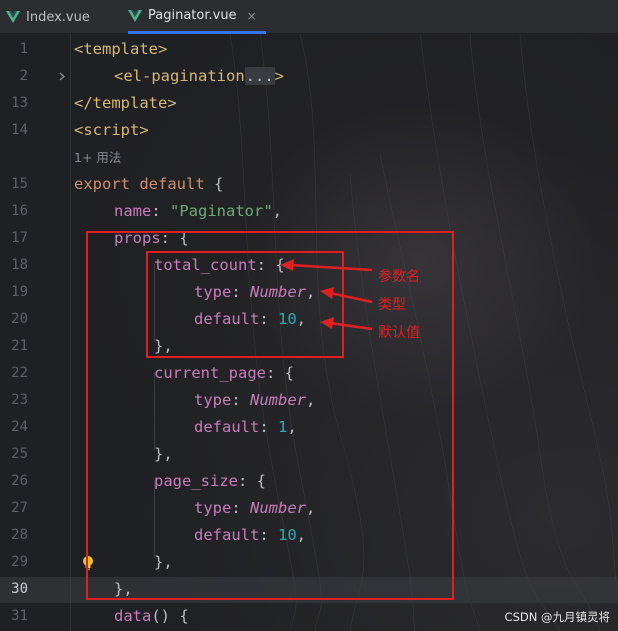 This screenshot has width=618, height=631. I want to click on annotation-param-name: 参数名, so click(399, 277).